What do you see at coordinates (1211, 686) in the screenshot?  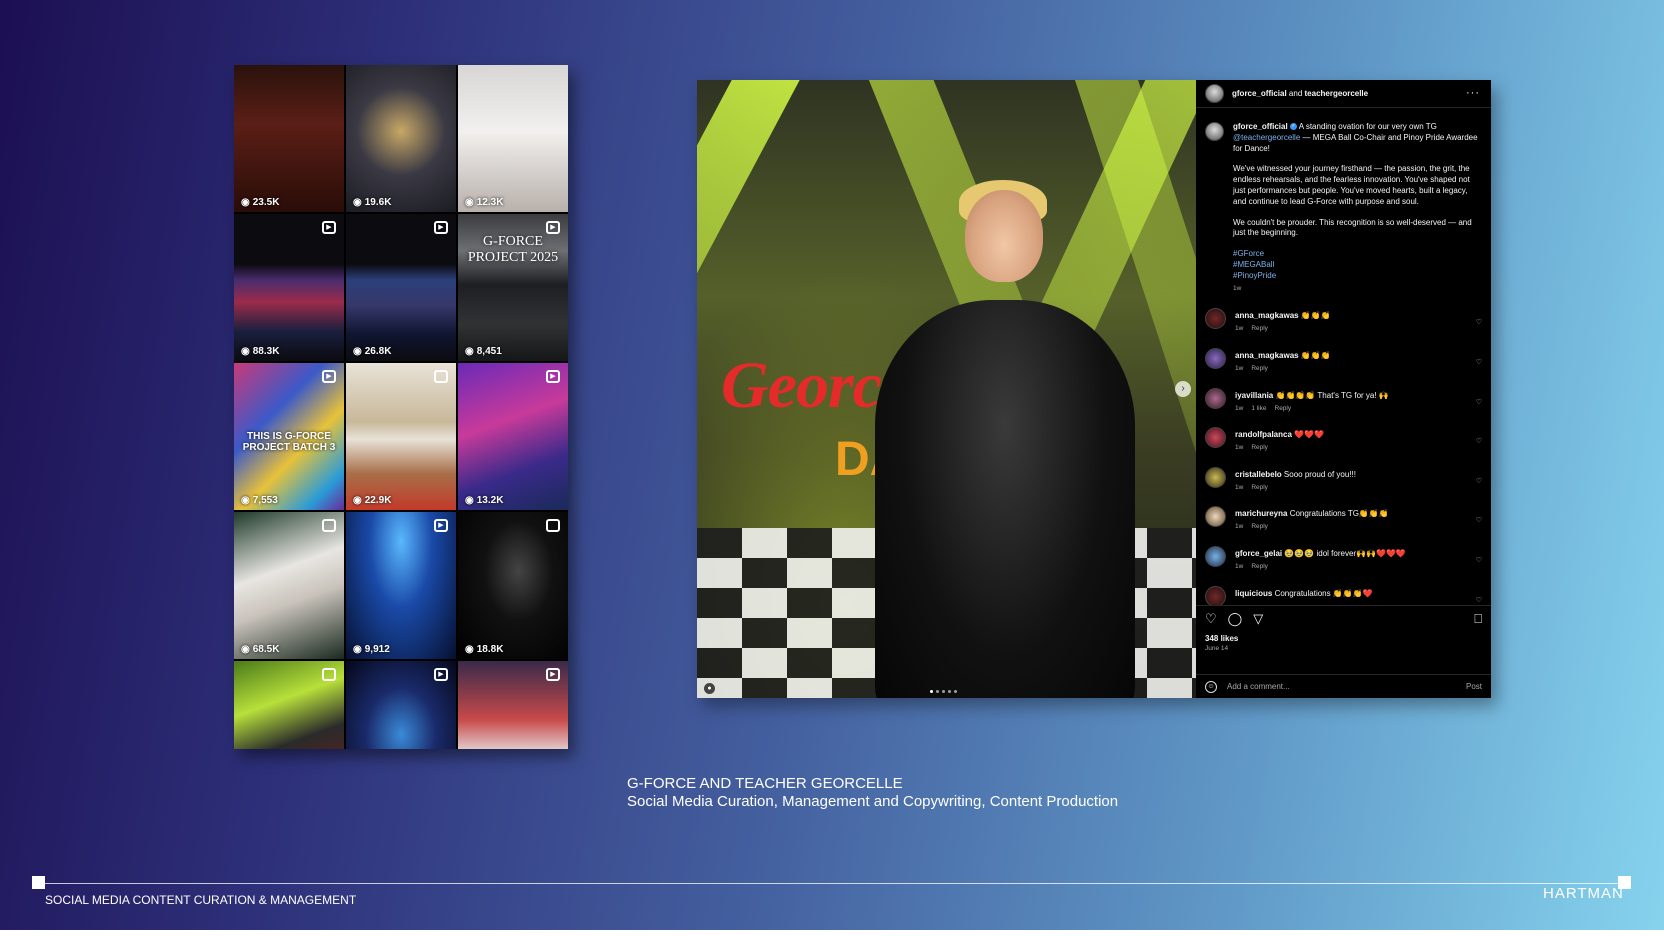 I see `emoji-icon: ☺` at bounding box center [1211, 686].